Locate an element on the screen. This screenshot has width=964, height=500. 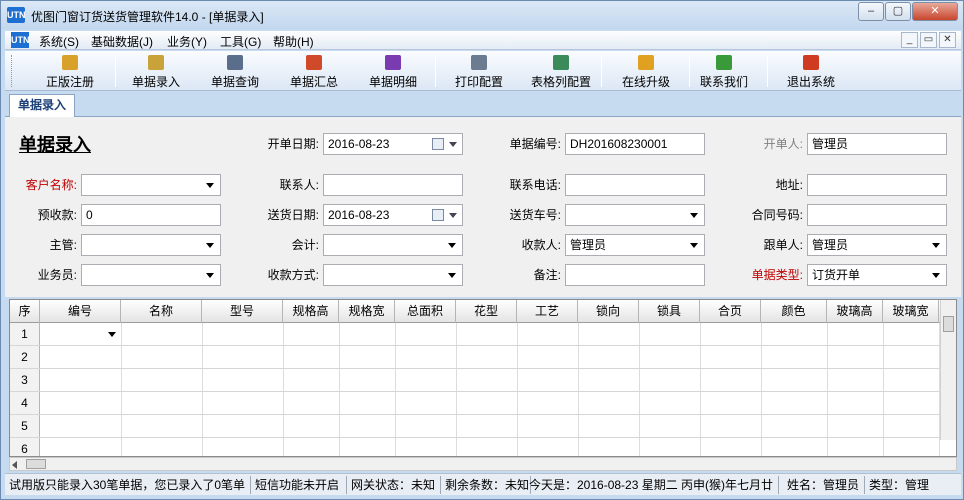
contact-us-button: 联系我们 is located at coordinates (724, 71).